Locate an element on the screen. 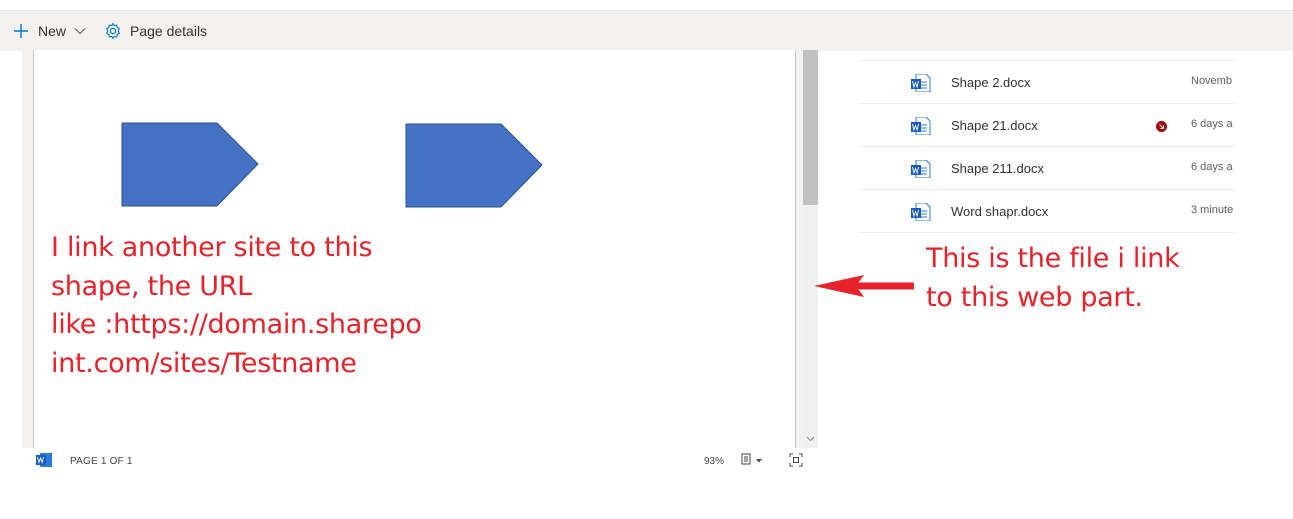 The image size is (1293, 519). gear-icon is located at coordinates (113, 31).